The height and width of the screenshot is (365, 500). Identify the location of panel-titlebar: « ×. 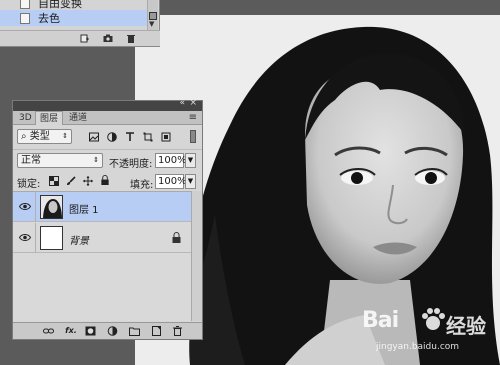
(107, 104).